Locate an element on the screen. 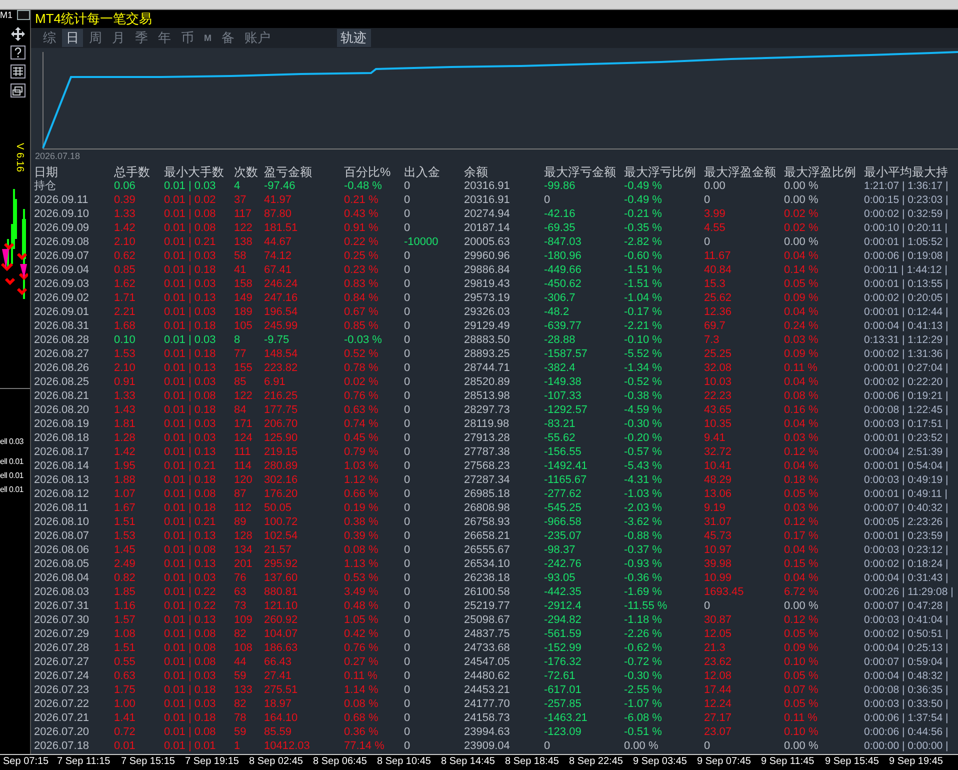  table-cell-text: 0.39 % is located at coordinates (362, 536).